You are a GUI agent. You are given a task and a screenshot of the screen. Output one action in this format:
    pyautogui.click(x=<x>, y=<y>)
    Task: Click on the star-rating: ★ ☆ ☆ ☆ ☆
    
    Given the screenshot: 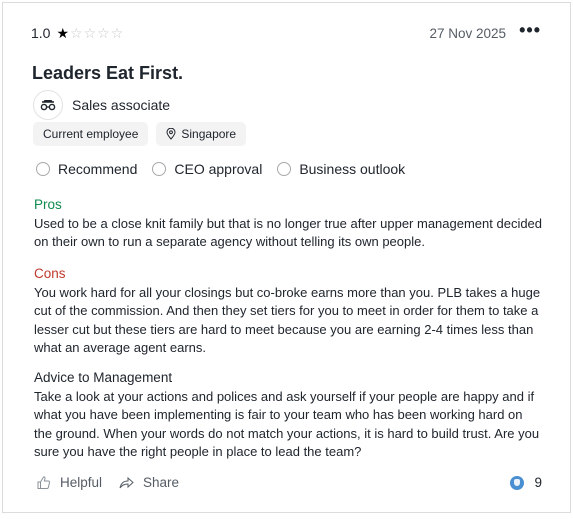 What is the action you would take?
    pyautogui.click(x=90, y=33)
    